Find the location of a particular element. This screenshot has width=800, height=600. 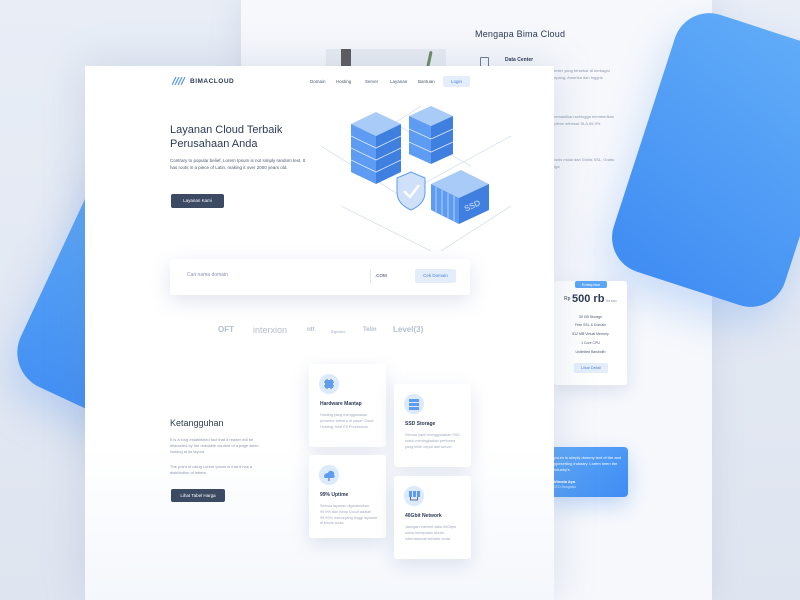

back-text-3: memastikan sehingga memberikan is located at coordinates (583, 116).